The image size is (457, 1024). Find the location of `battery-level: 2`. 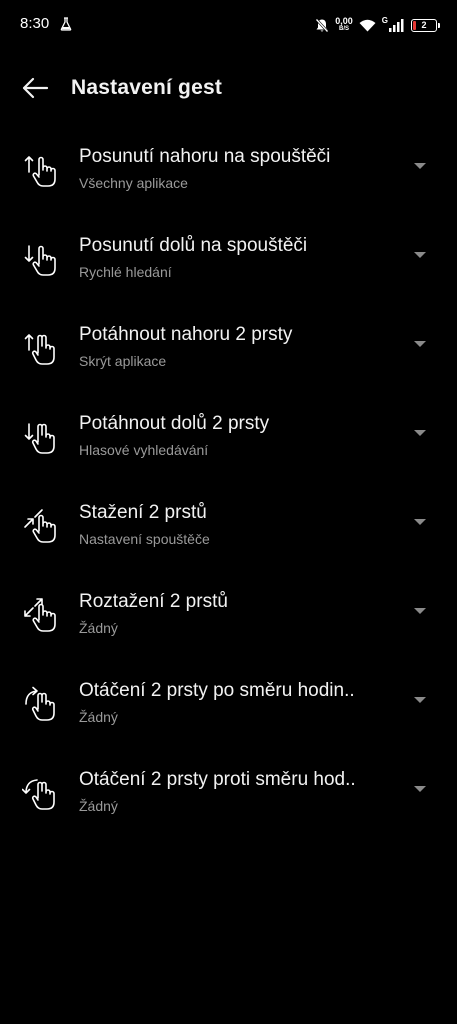

battery-level: 2 is located at coordinates (424, 25).